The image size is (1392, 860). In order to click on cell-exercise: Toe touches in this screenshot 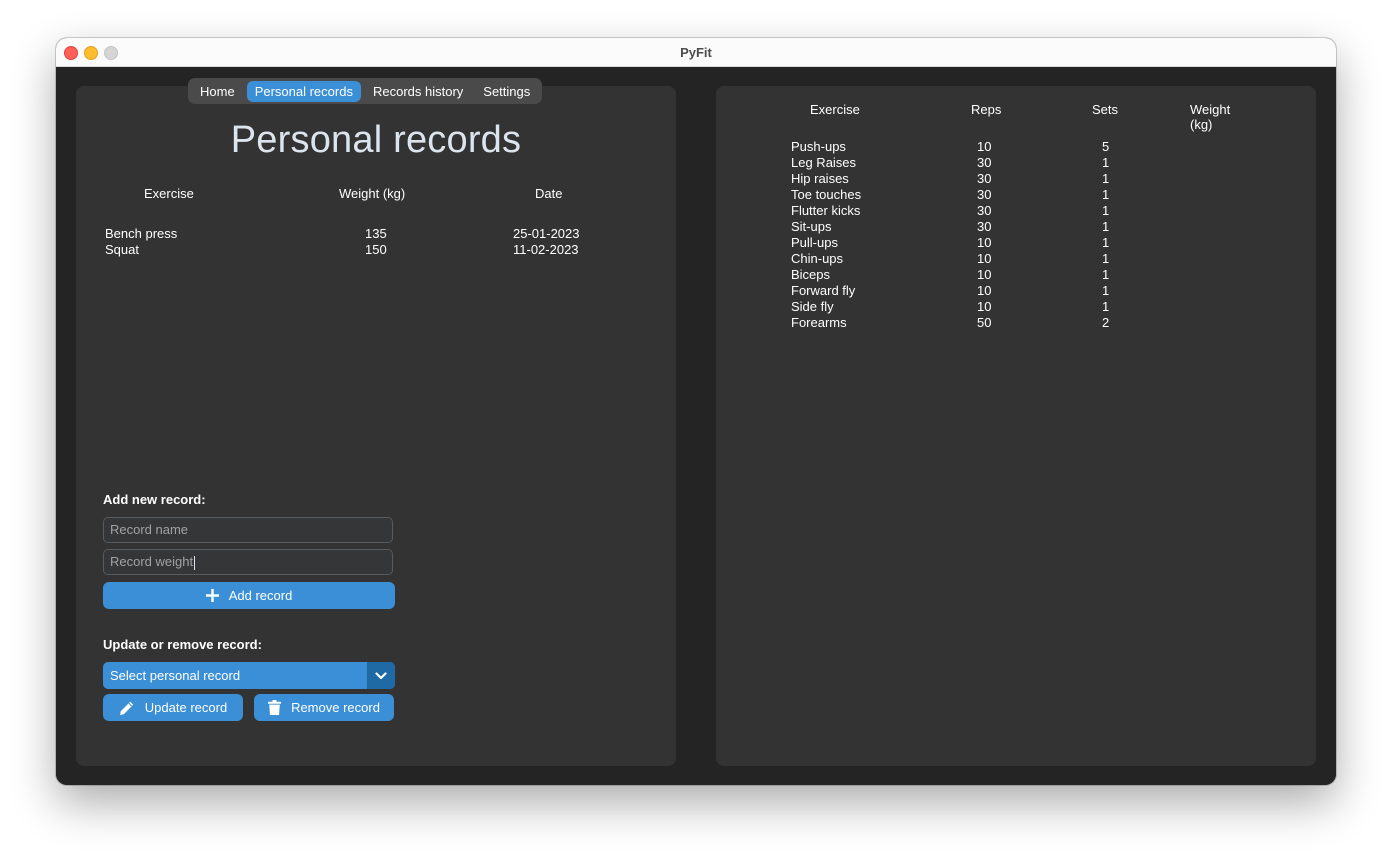, I will do `click(826, 194)`.